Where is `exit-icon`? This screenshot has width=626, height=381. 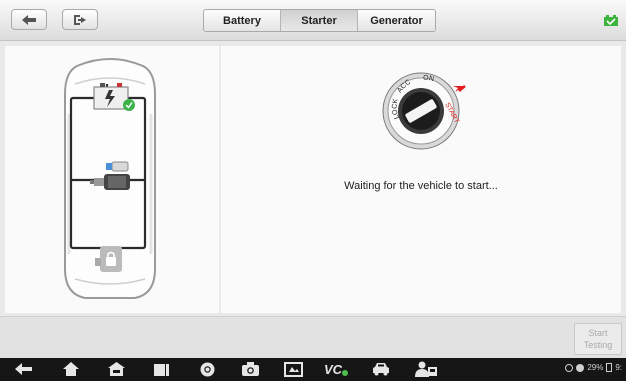 exit-icon is located at coordinates (80, 19).